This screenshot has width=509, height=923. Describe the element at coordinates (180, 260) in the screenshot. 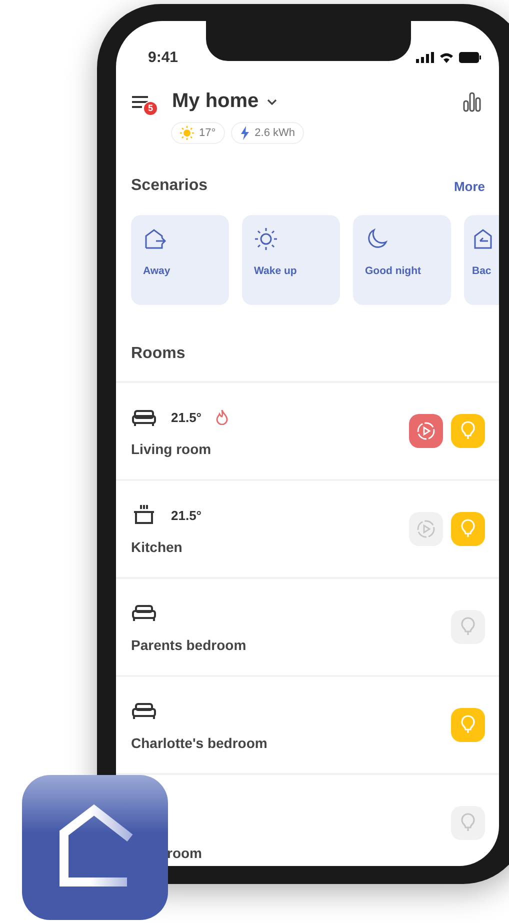

I see `scenario-card: Away` at that location.